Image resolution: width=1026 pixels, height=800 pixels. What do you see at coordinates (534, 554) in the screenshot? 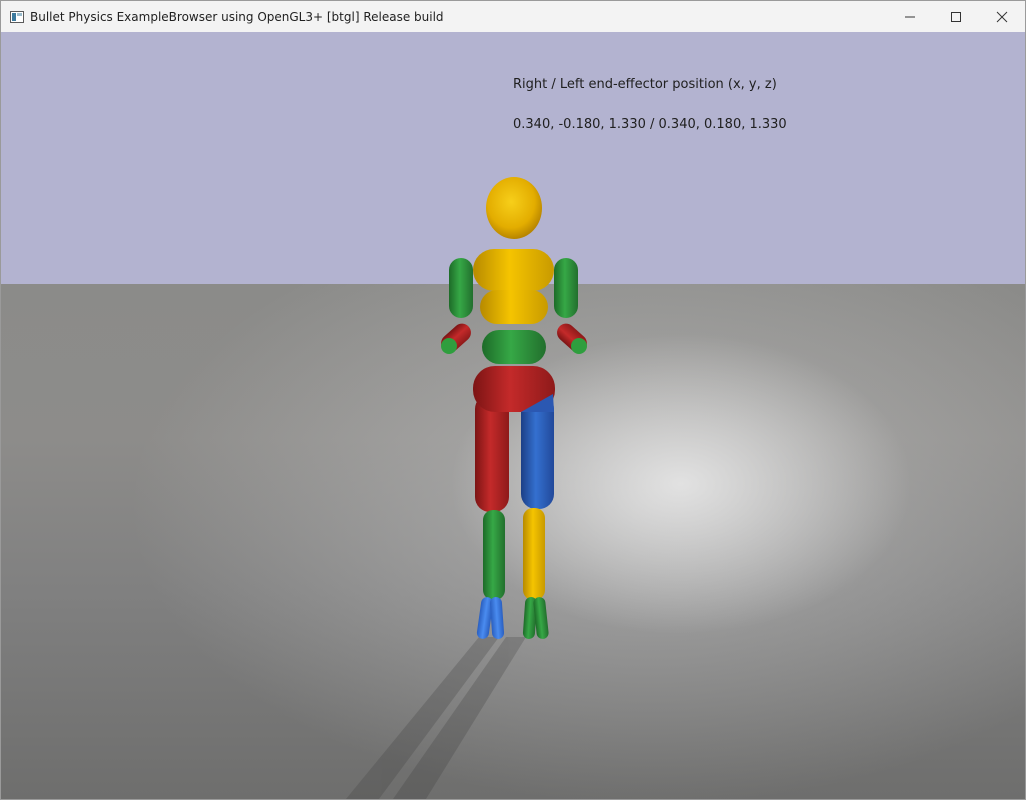
I see `left-shin` at bounding box center [534, 554].